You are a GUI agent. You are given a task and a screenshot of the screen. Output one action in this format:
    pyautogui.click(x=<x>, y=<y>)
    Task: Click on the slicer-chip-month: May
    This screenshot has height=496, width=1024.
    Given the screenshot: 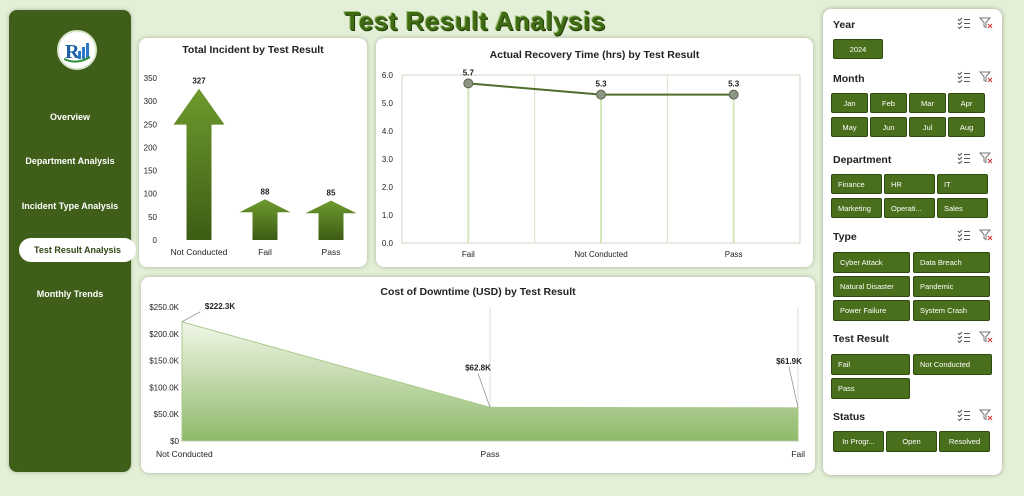 What is the action you would take?
    pyautogui.click(x=849, y=127)
    